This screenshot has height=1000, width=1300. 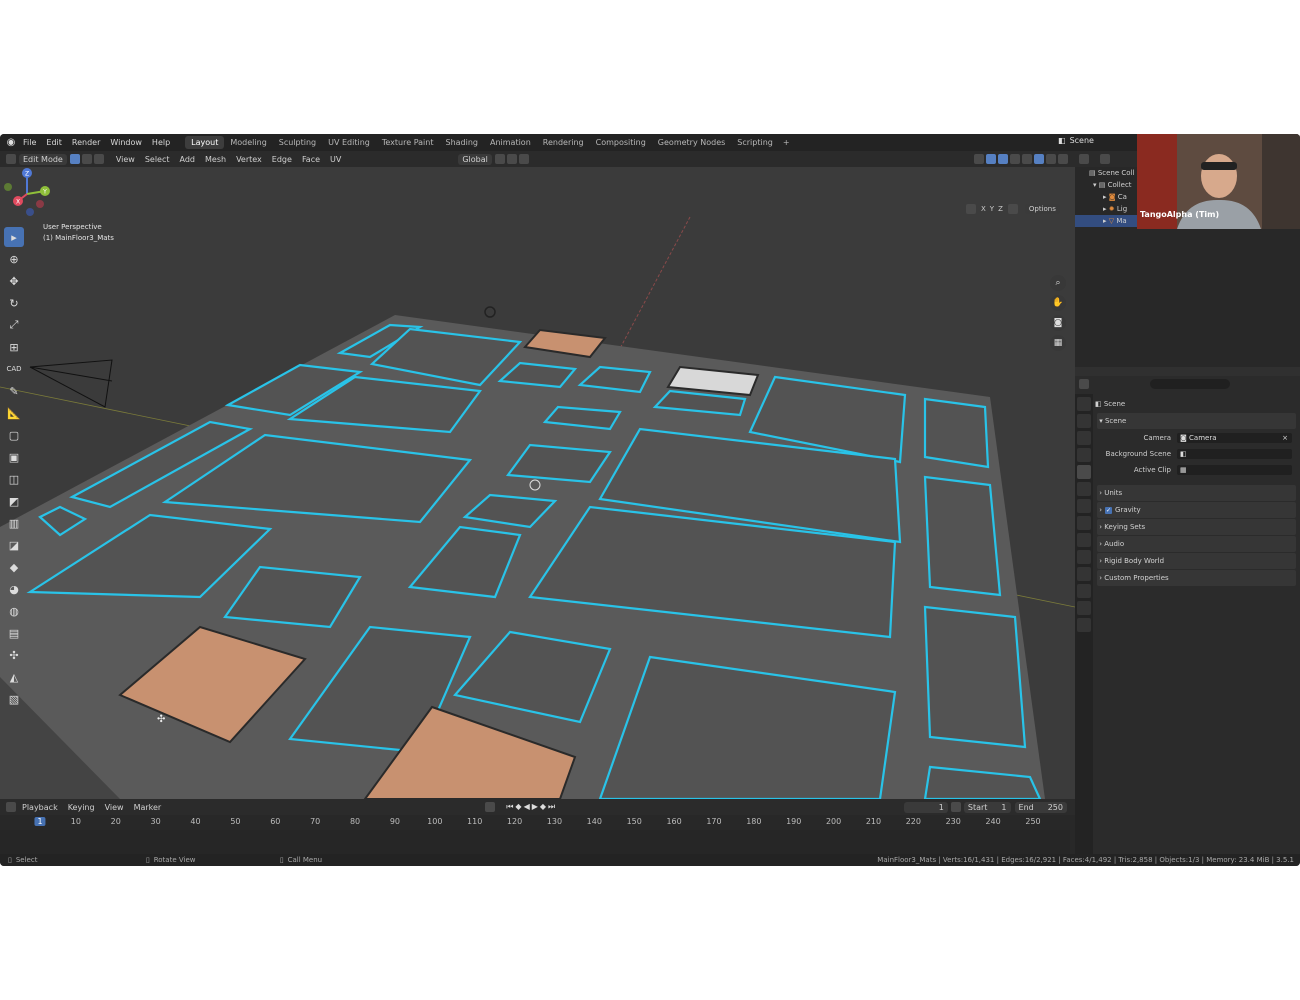 I want to click on axis-x-toggle: X, so click(x=983, y=209).